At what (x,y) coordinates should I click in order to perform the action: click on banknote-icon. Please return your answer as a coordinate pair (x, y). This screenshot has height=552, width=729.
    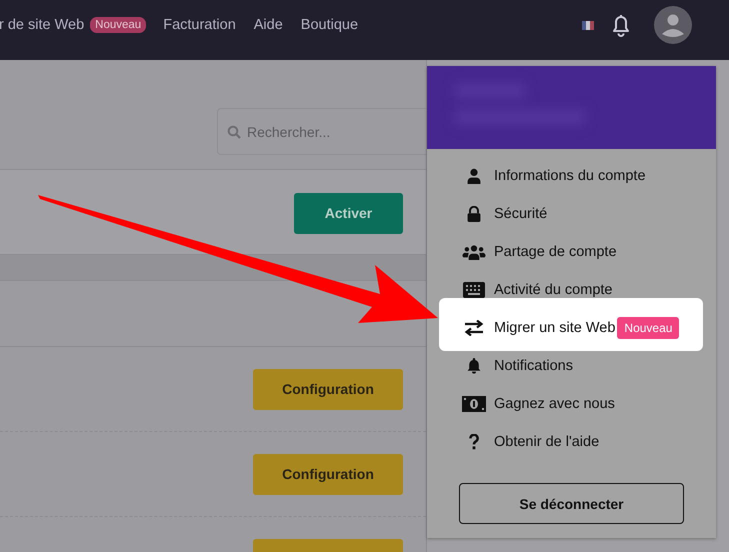
    Looking at the image, I should click on (474, 404).